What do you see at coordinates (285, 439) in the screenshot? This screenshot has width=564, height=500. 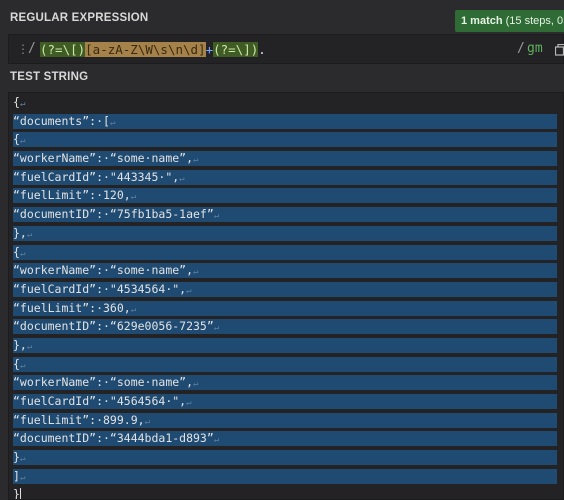 I see `matched-line: “documentID”:·“3444bda1-d893”↵` at bounding box center [285, 439].